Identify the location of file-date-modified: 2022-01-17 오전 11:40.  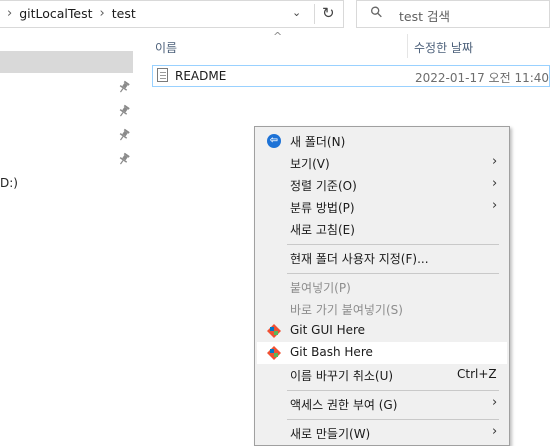
(482, 78).